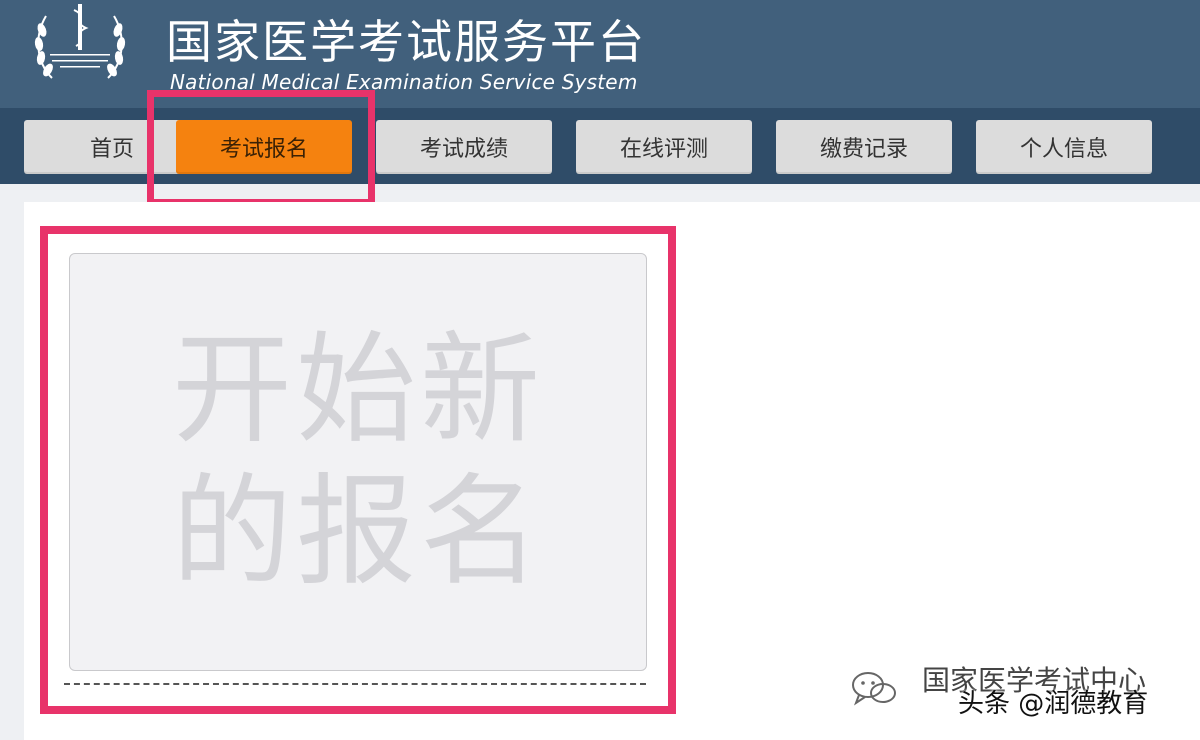 Image resolution: width=1200 pixels, height=740 pixels. What do you see at coordinates (664, 147) in the screenshot?
I see `nav-online-assessment: 在线评测` at bounding box center [664, 147].